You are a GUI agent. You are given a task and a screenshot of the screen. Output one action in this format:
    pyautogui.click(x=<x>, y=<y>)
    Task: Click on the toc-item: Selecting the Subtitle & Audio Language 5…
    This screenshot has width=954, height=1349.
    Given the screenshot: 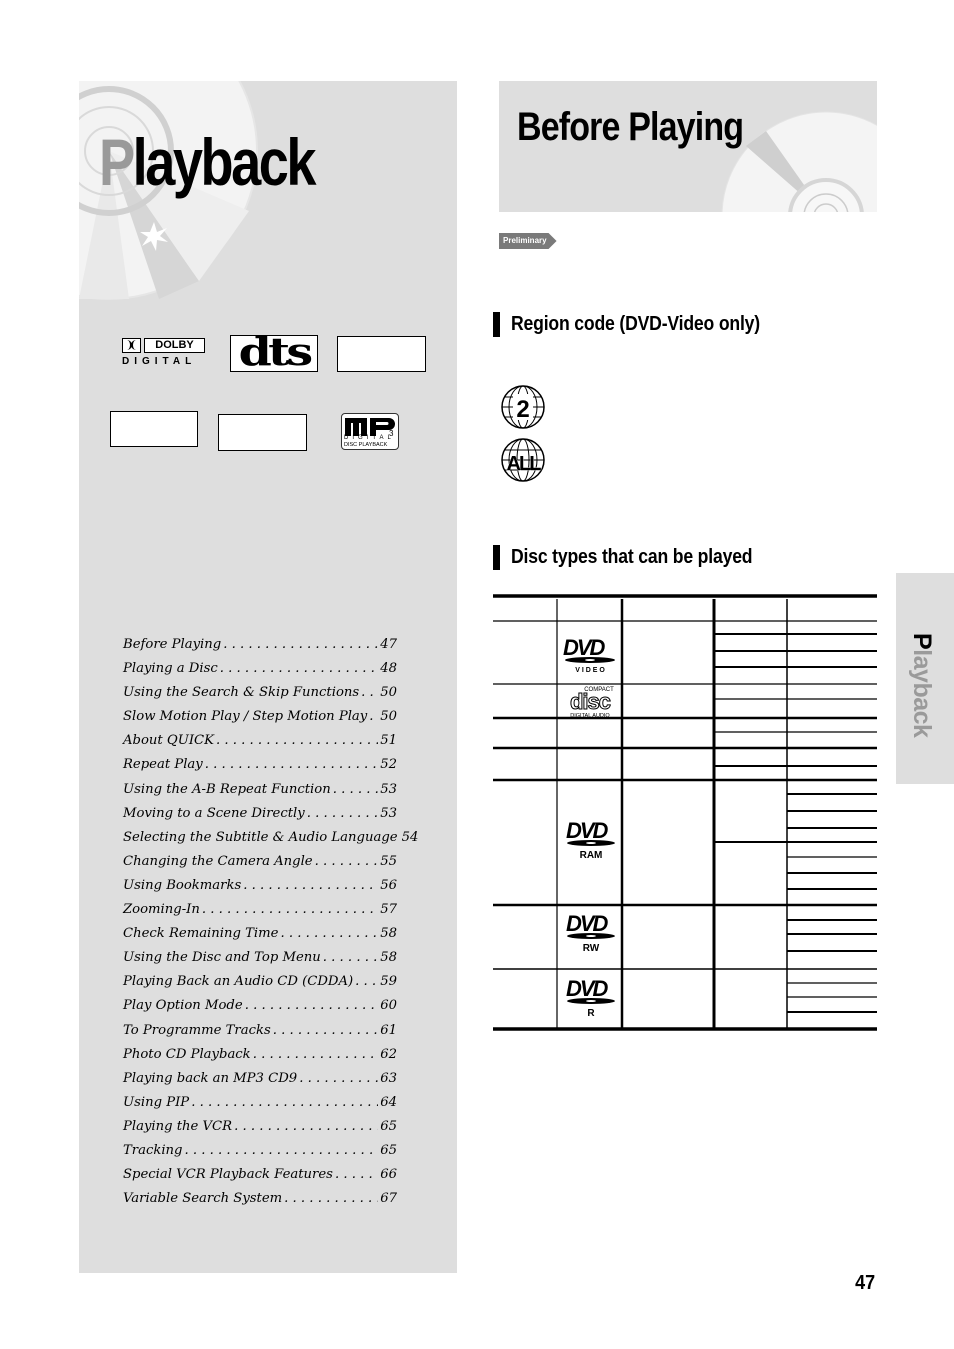 What is the action you would take?
    pyautogui.click(x=270, y=842)
    